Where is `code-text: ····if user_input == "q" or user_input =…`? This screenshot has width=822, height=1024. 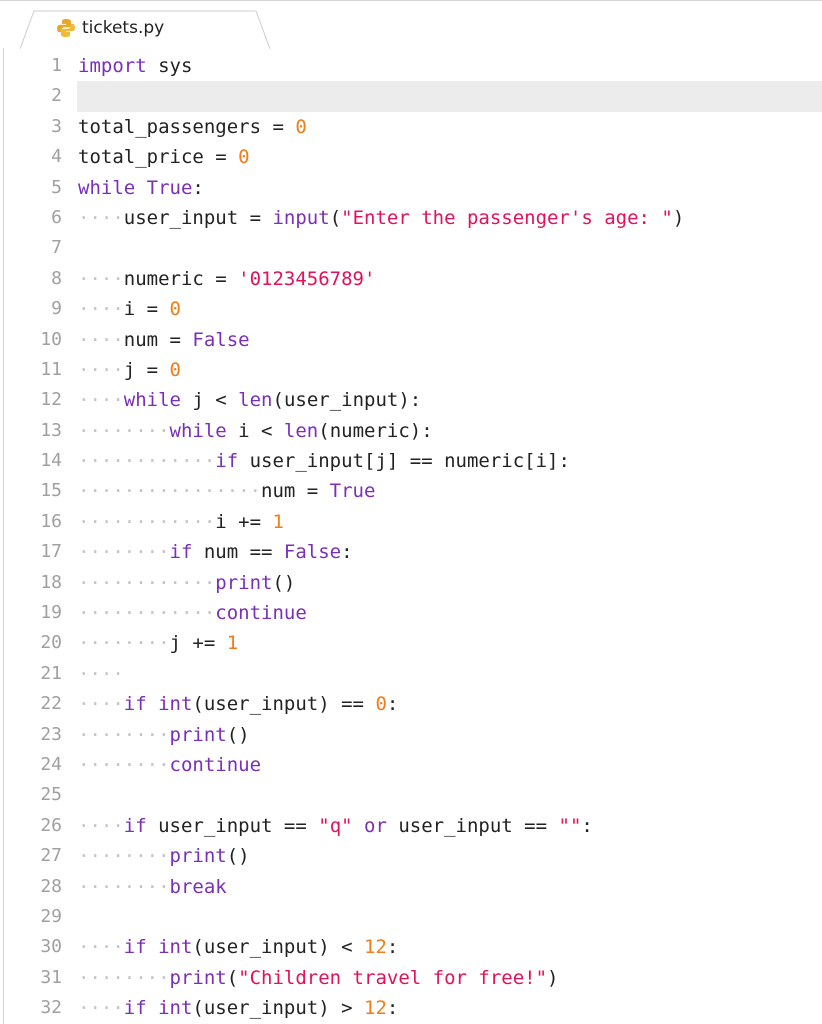 code-text: ····if user_input == "q" or user_input =… is located at coordinates (335, 826).